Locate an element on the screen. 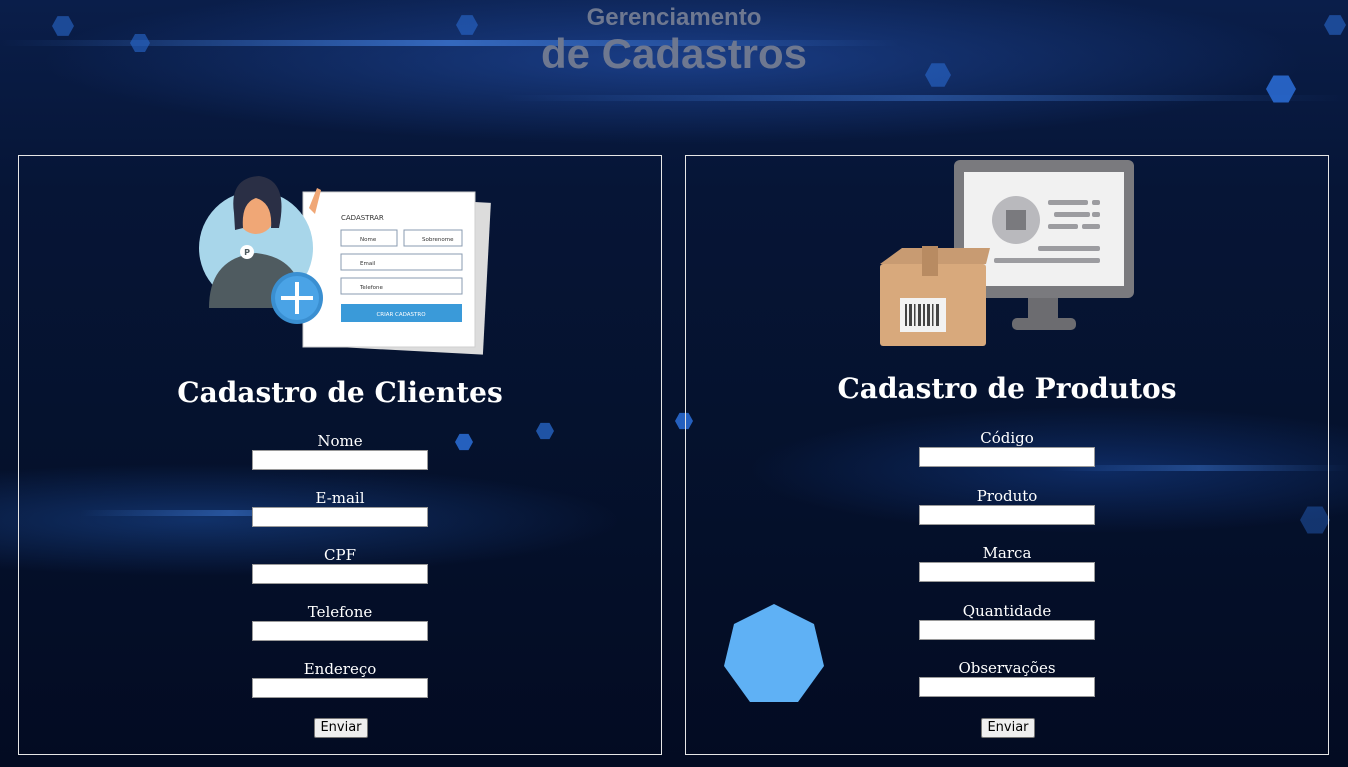 Image resolution: width=1348 pixels, height=767 pixels. field-nome: Nome is located at coordinates (340, 451).